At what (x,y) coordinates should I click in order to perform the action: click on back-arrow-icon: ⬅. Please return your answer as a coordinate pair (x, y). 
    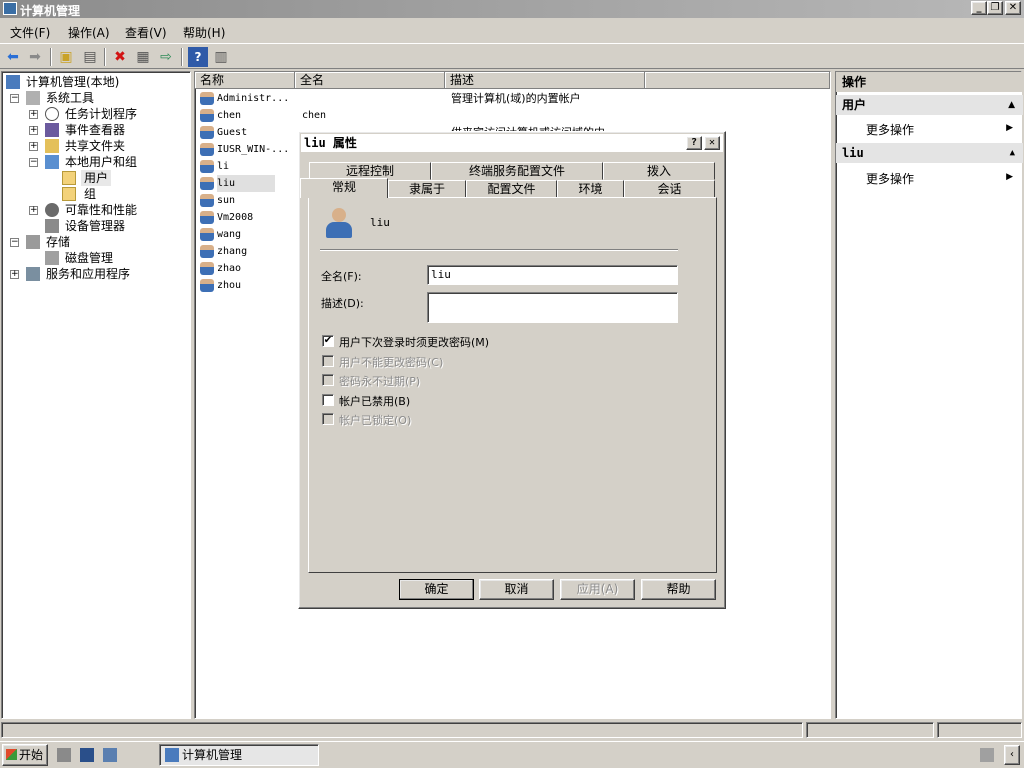
    Looking at the image, I should click on (13, 57).